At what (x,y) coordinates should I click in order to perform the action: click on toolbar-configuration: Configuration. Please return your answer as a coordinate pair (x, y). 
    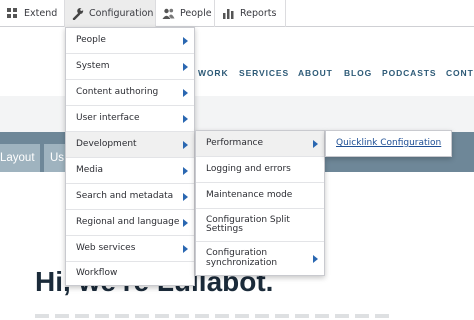
    Looking at the image, I should click on (110, 13).